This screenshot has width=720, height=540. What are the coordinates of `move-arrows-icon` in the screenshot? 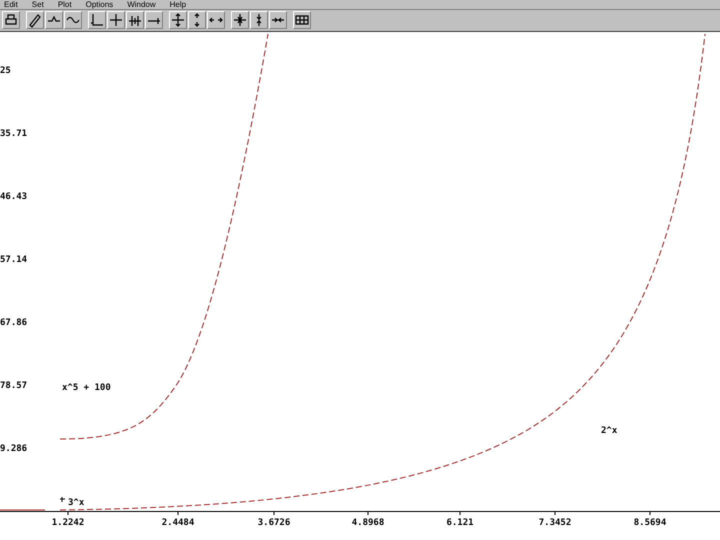 It's located at (178, 20).